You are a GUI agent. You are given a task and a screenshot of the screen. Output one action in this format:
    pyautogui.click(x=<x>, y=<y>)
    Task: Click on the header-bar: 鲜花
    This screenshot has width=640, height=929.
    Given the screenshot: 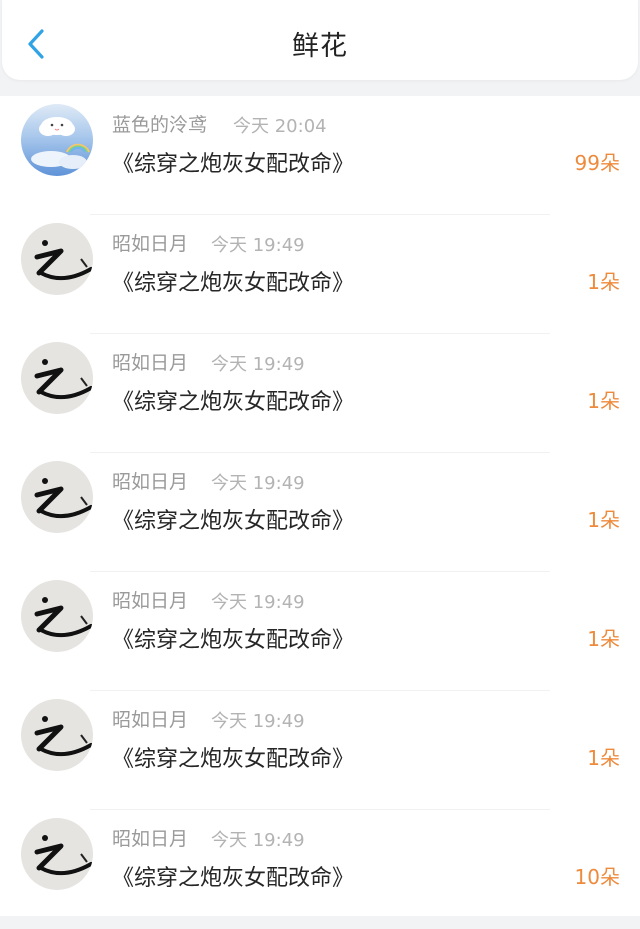 What is the action you would take?
    pyautogui.click(x=320, y=40)
    